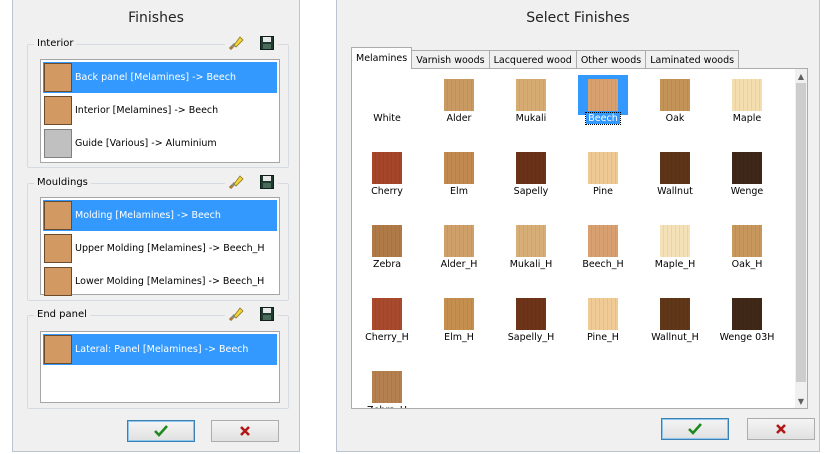  I want to click on finish-cell: Elm_H, so click(459, 325).